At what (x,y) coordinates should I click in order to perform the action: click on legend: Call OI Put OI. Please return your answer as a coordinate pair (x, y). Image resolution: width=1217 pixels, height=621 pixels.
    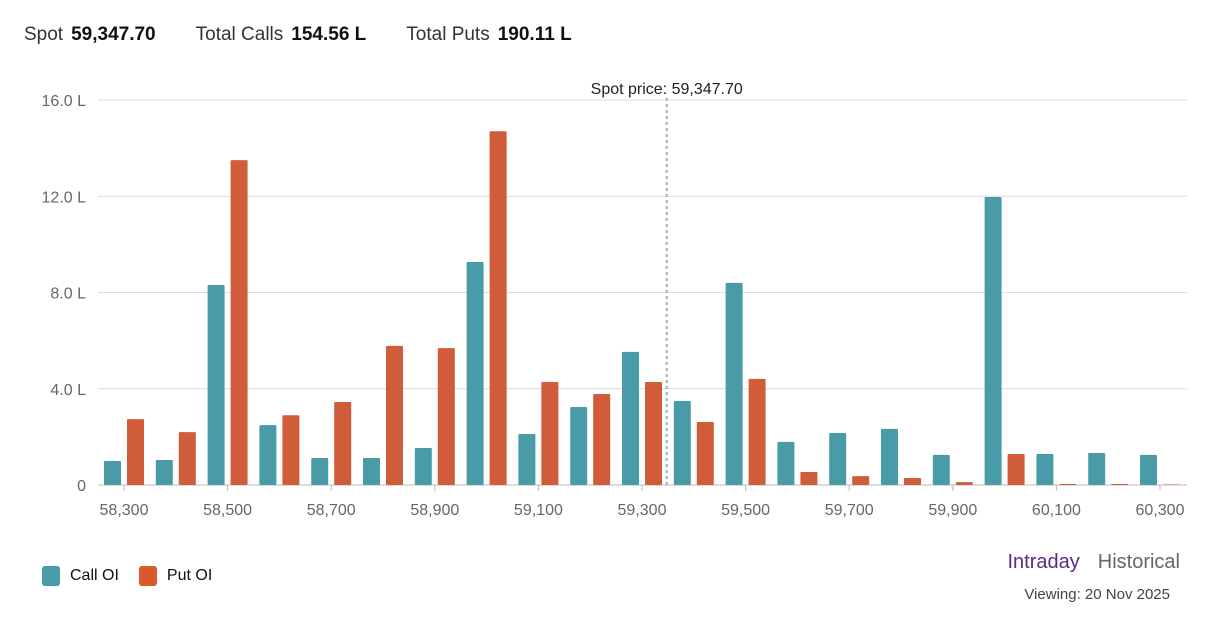
    Looking at the image, I should click on (127, 576).